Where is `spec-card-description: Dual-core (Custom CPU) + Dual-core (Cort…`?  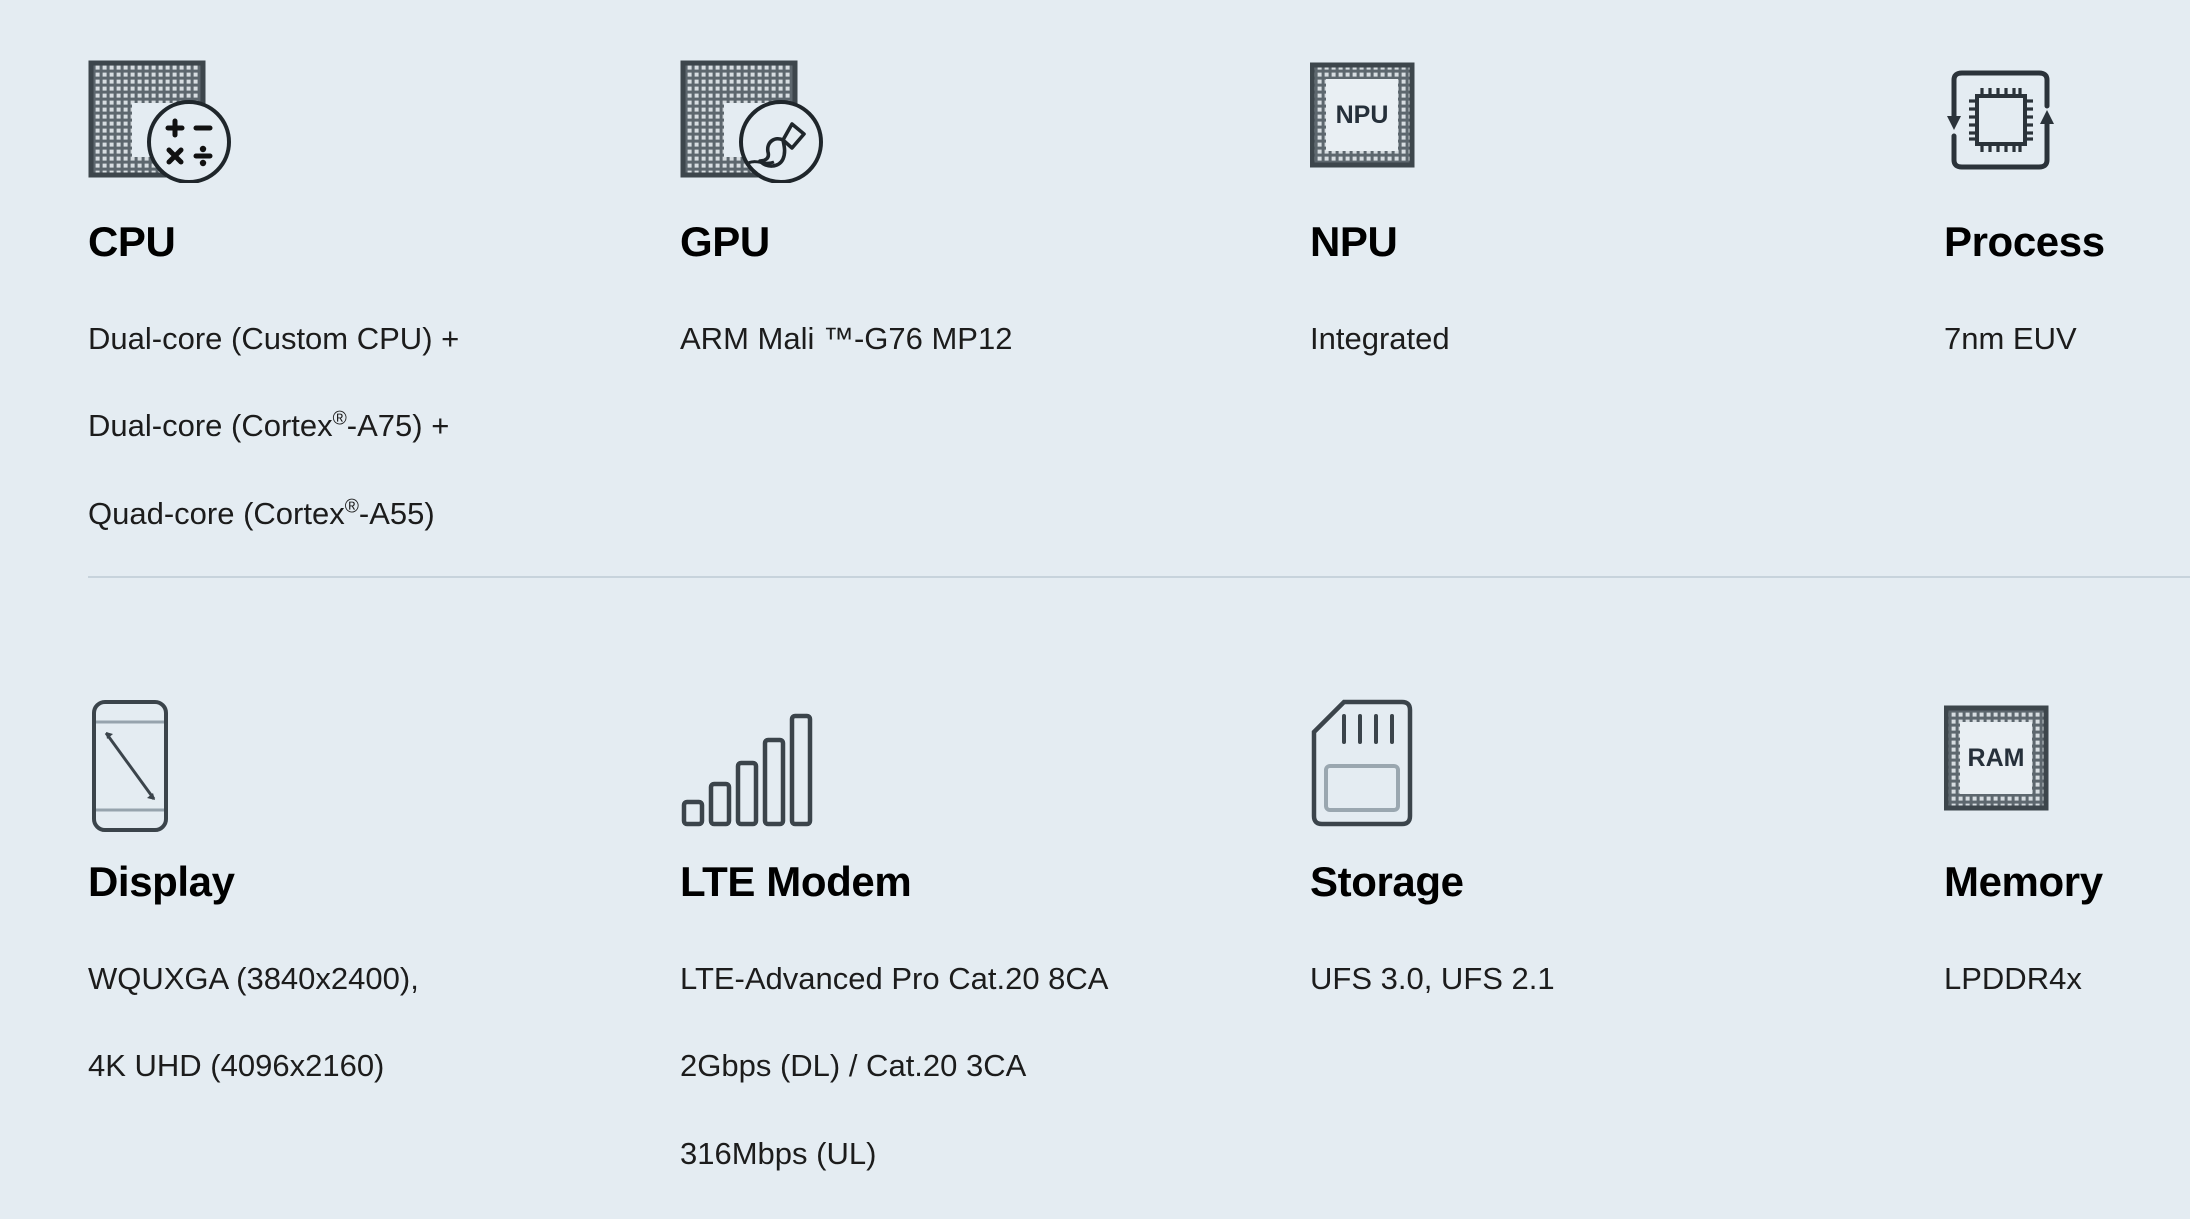 spec-card-description: Dual-core (Custom CPU) + Dual-core (Cort… is located at coordinates (364, 426).